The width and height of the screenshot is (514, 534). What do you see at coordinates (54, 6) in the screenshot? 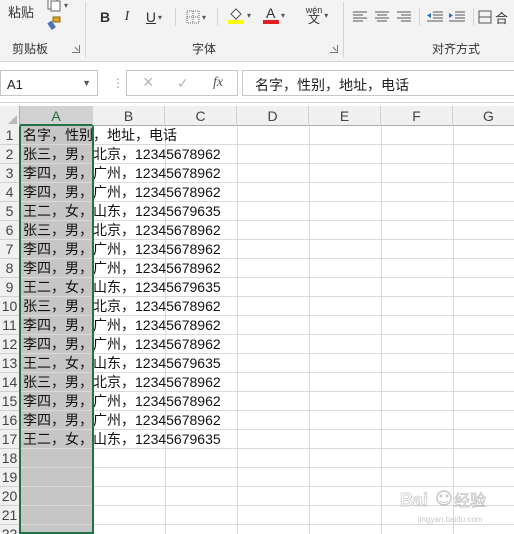
I see `copy-icon` at bounding box center [54, 6].